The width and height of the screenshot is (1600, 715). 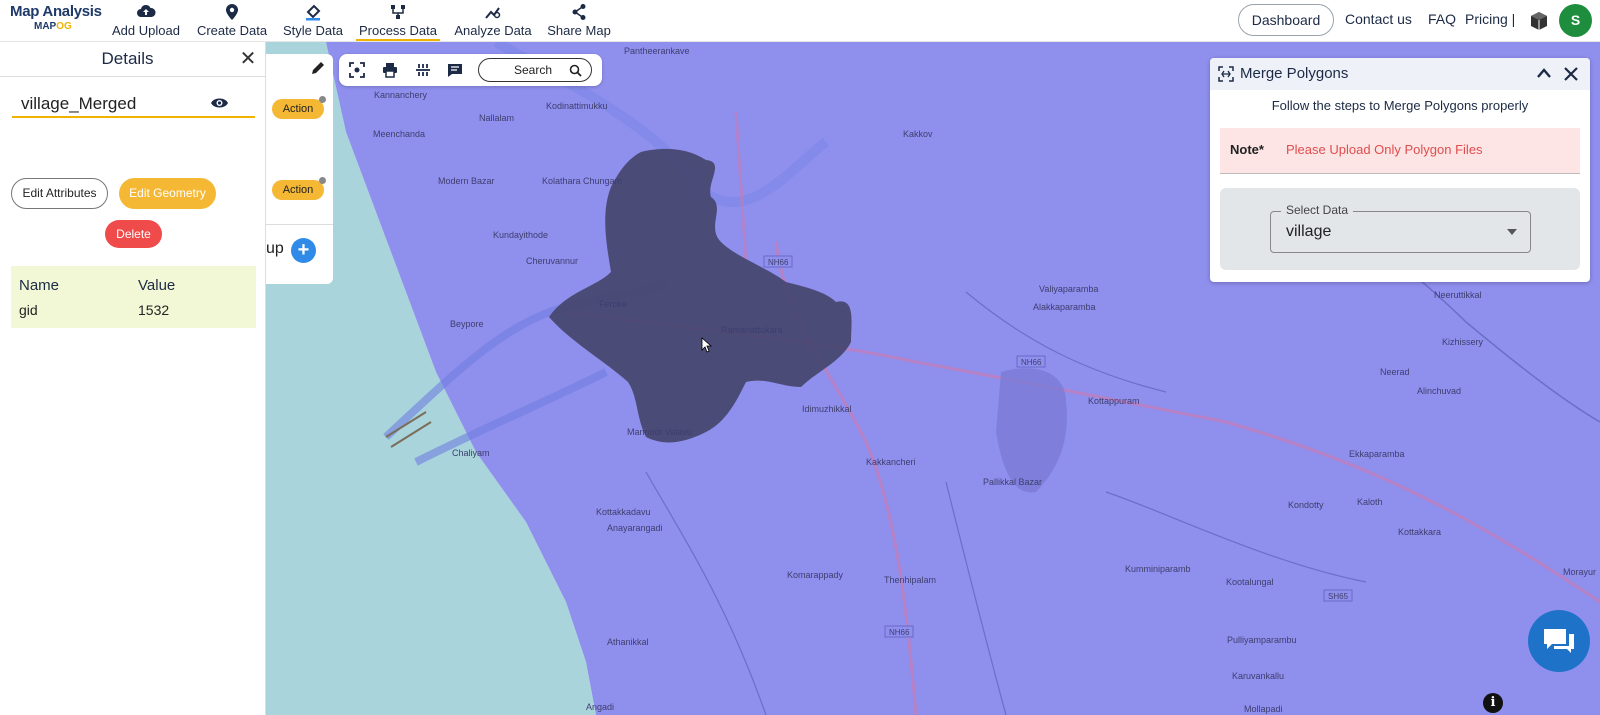 I want to click on map-label: Kottakkara, so click(x=1419, y=532).